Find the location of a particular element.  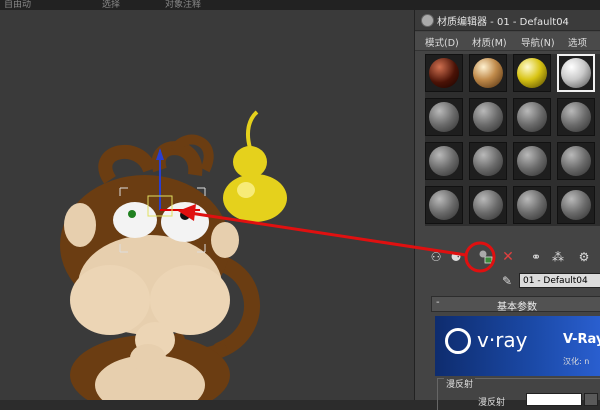

menu-navigation: 导航(N) is located at coordinates (538, 42).